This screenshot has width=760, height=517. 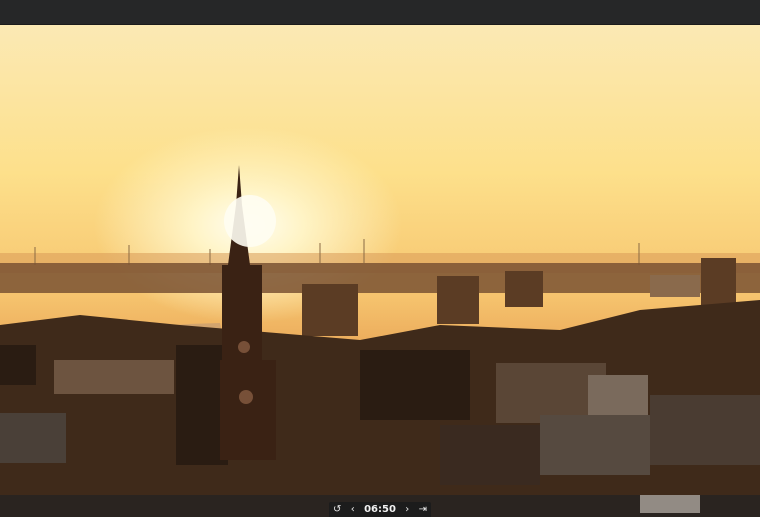 What do you see at coordinates (337, 509) in the screenshot?
I see `loop-icon: ↺` at bounding box center [337, 509].